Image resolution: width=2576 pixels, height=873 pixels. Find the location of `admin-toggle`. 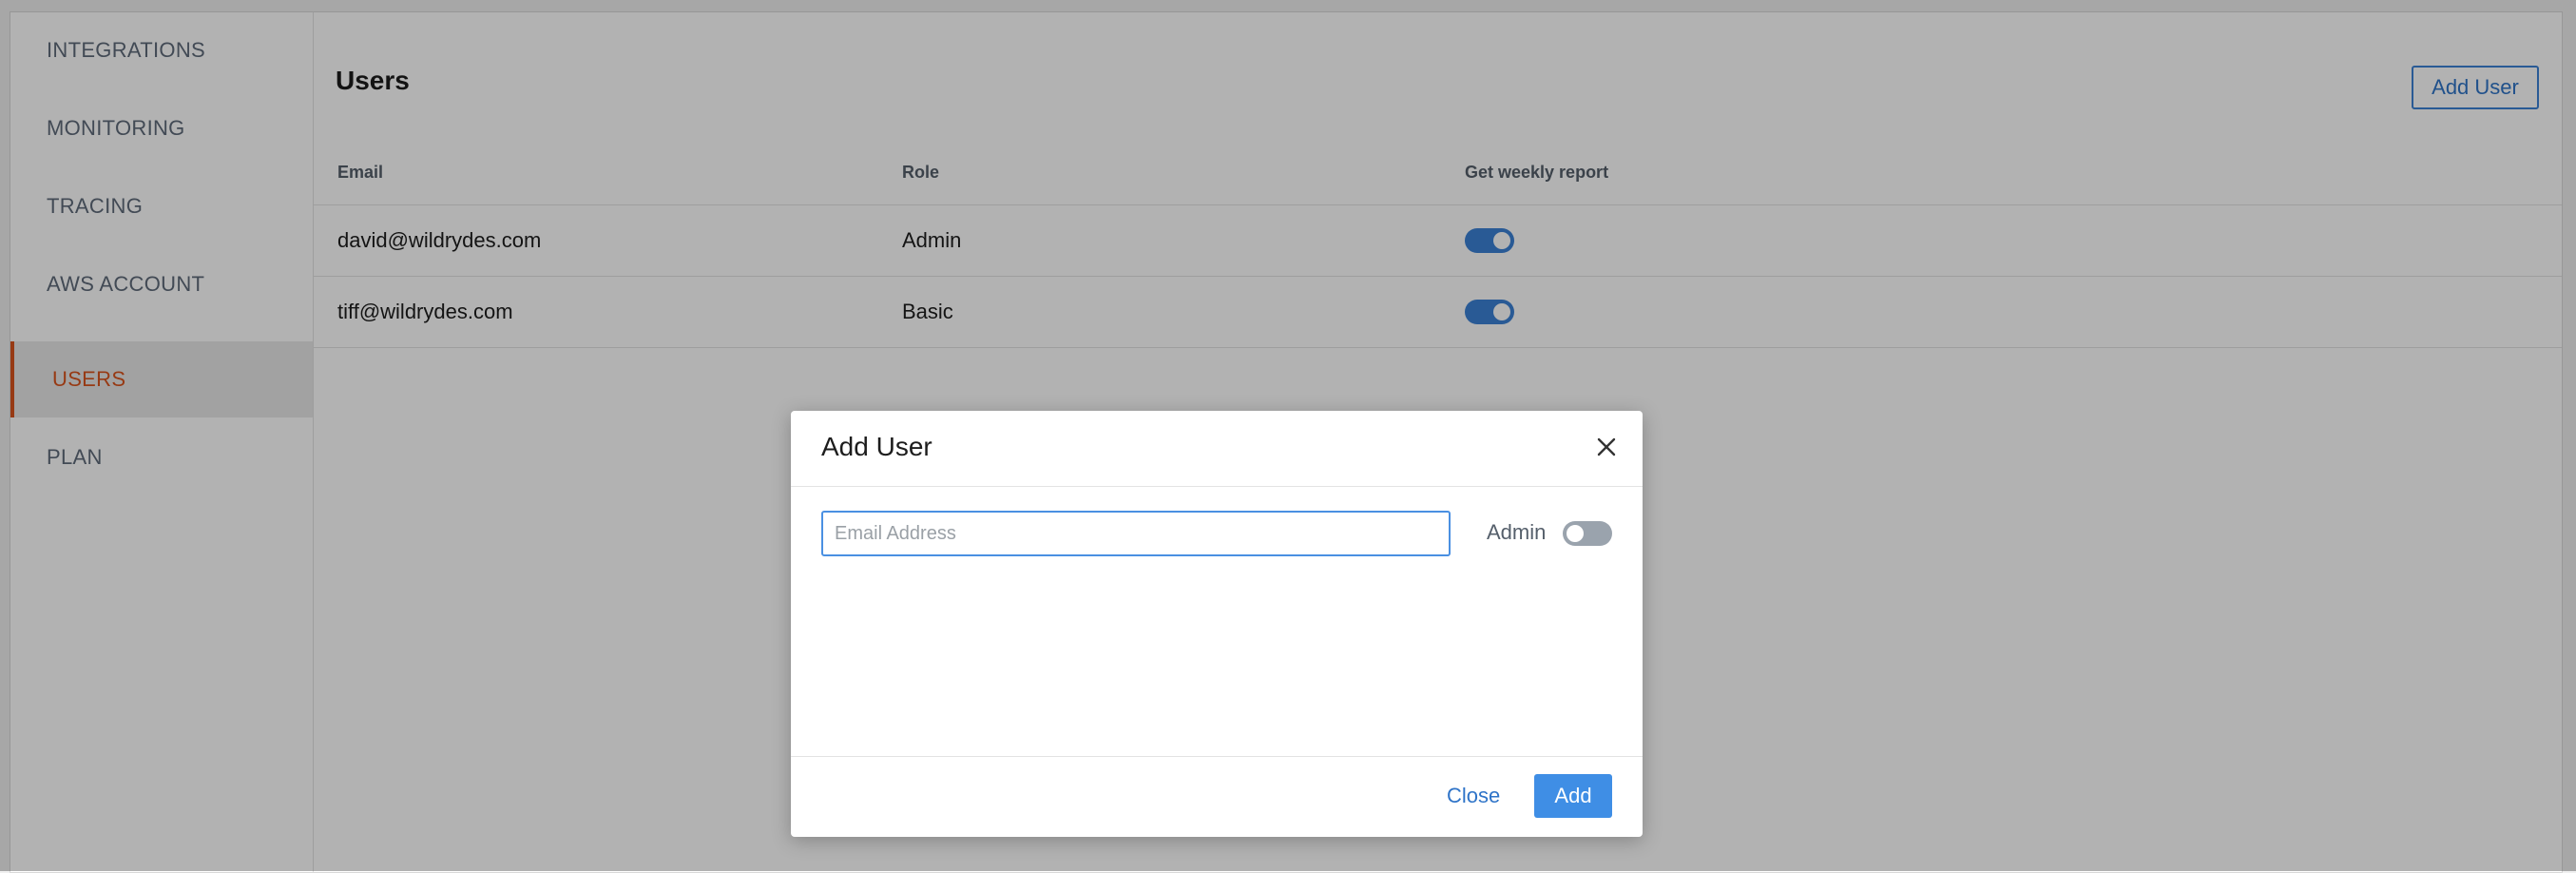

admin-toggle is located at coordinates (1587, 533).